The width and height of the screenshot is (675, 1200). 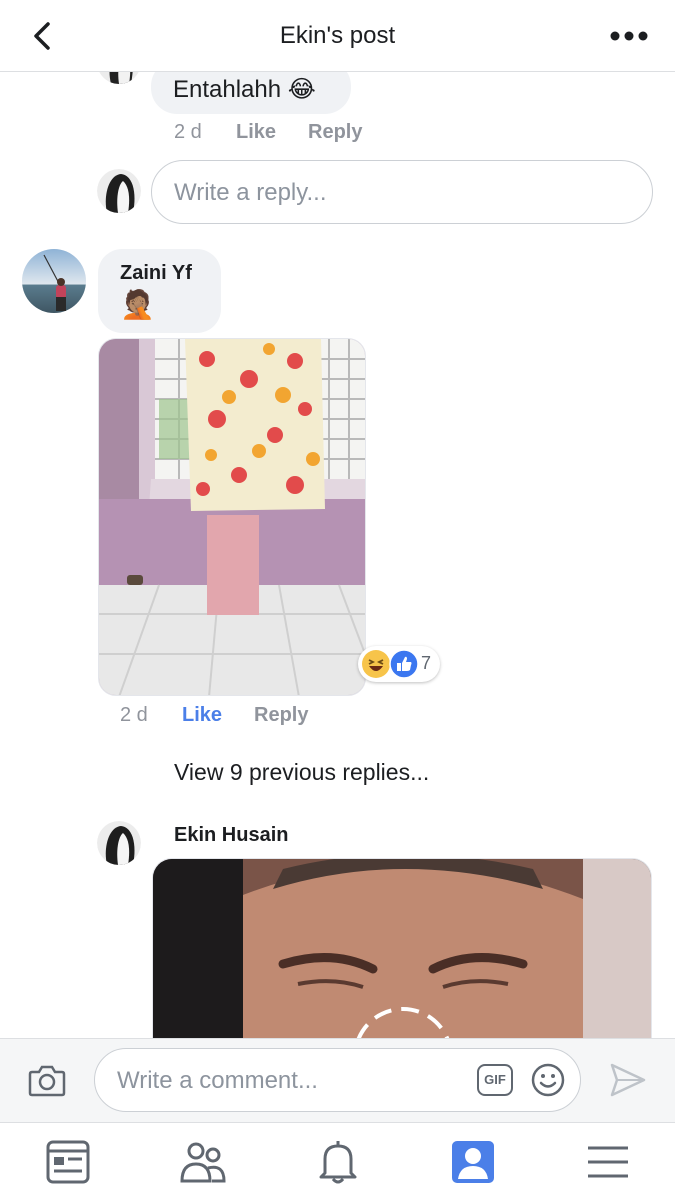 What do you see at coordinates (202, 715) in the screenshot?
I see `like-button-active: Like` at bounding box center [202, 715].